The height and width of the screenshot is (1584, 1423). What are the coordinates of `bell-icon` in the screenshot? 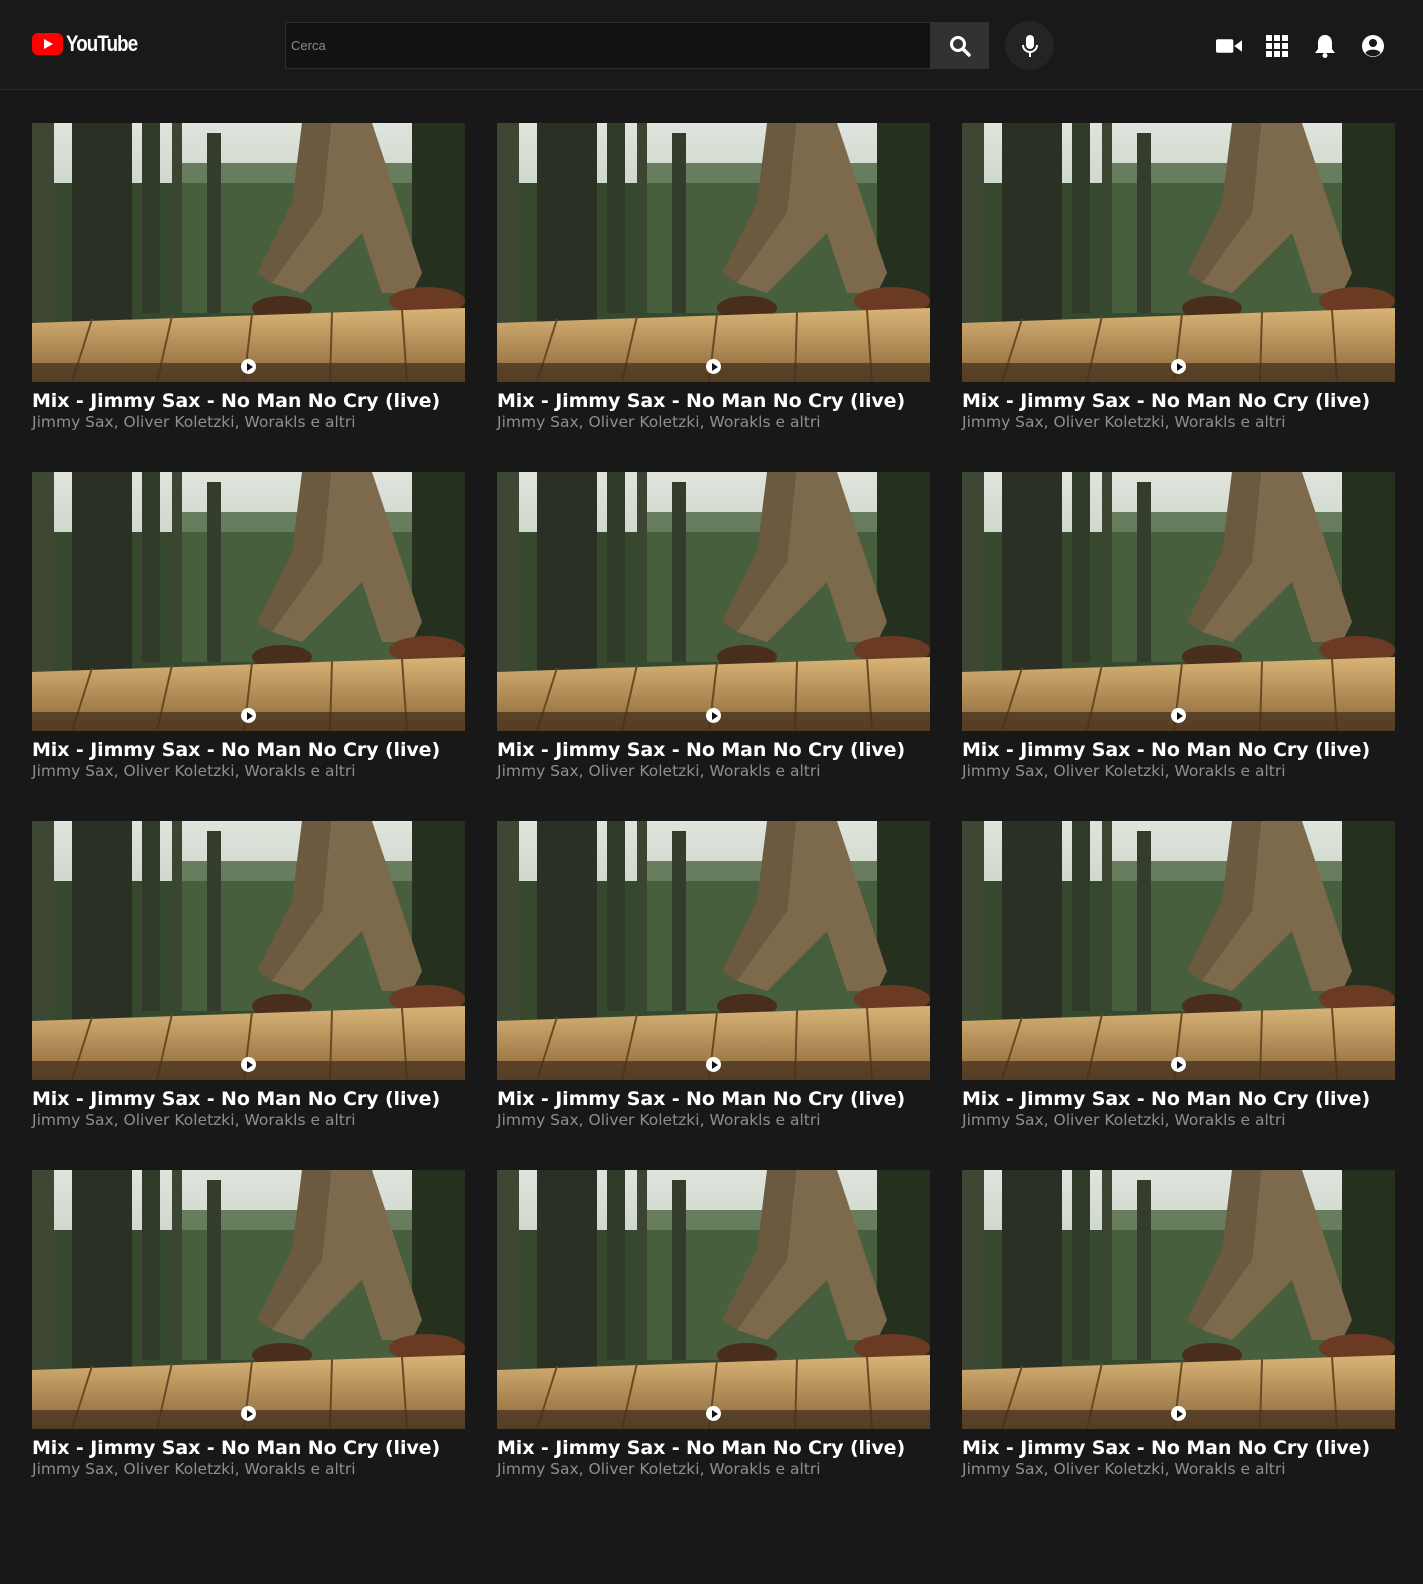 It's located at (1325, 46).